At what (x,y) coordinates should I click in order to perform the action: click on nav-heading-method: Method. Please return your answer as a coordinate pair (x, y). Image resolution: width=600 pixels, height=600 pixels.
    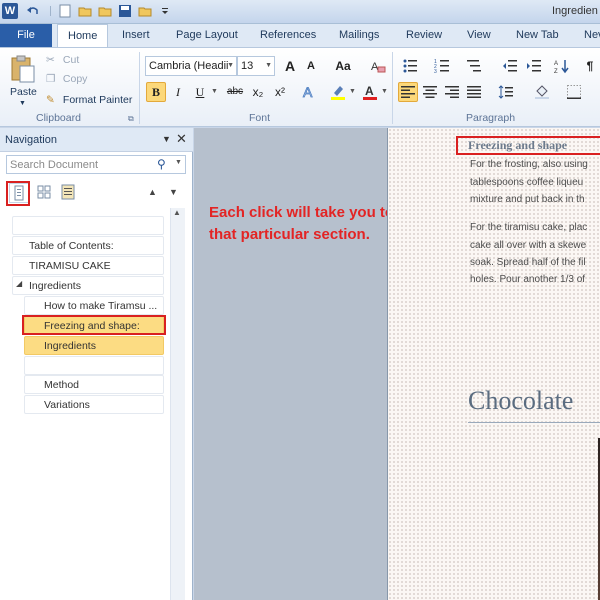
    Looking at the image, I should click on (94, 384).